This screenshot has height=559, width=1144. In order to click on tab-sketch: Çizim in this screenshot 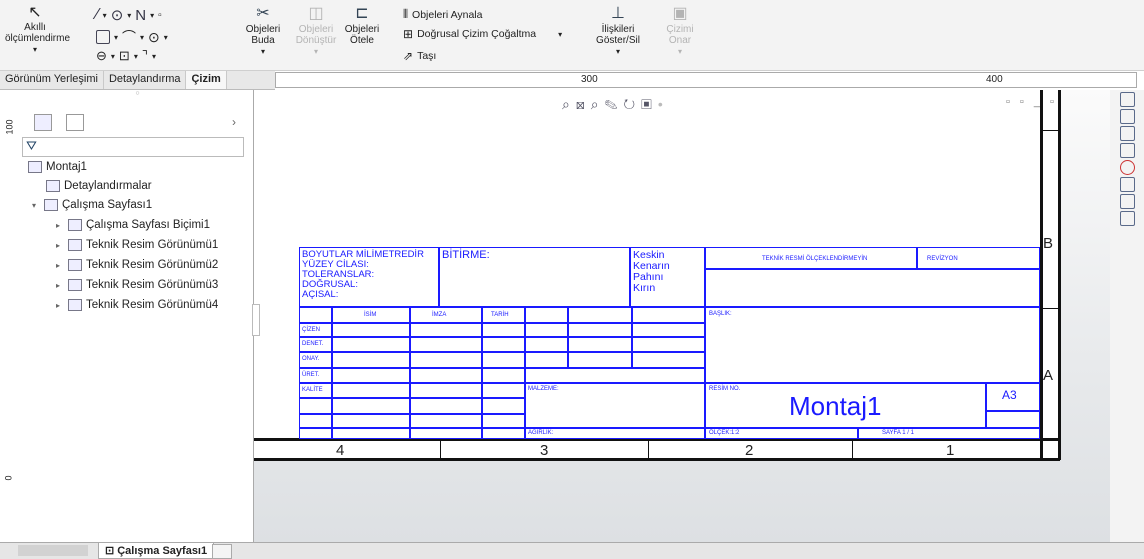, I will do `click(206, 80)`.